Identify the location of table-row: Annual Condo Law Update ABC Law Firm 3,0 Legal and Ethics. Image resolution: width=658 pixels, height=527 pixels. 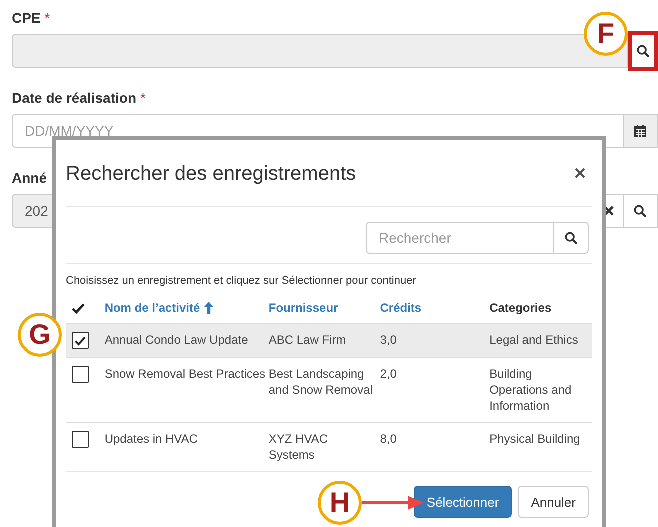
(329, 340).